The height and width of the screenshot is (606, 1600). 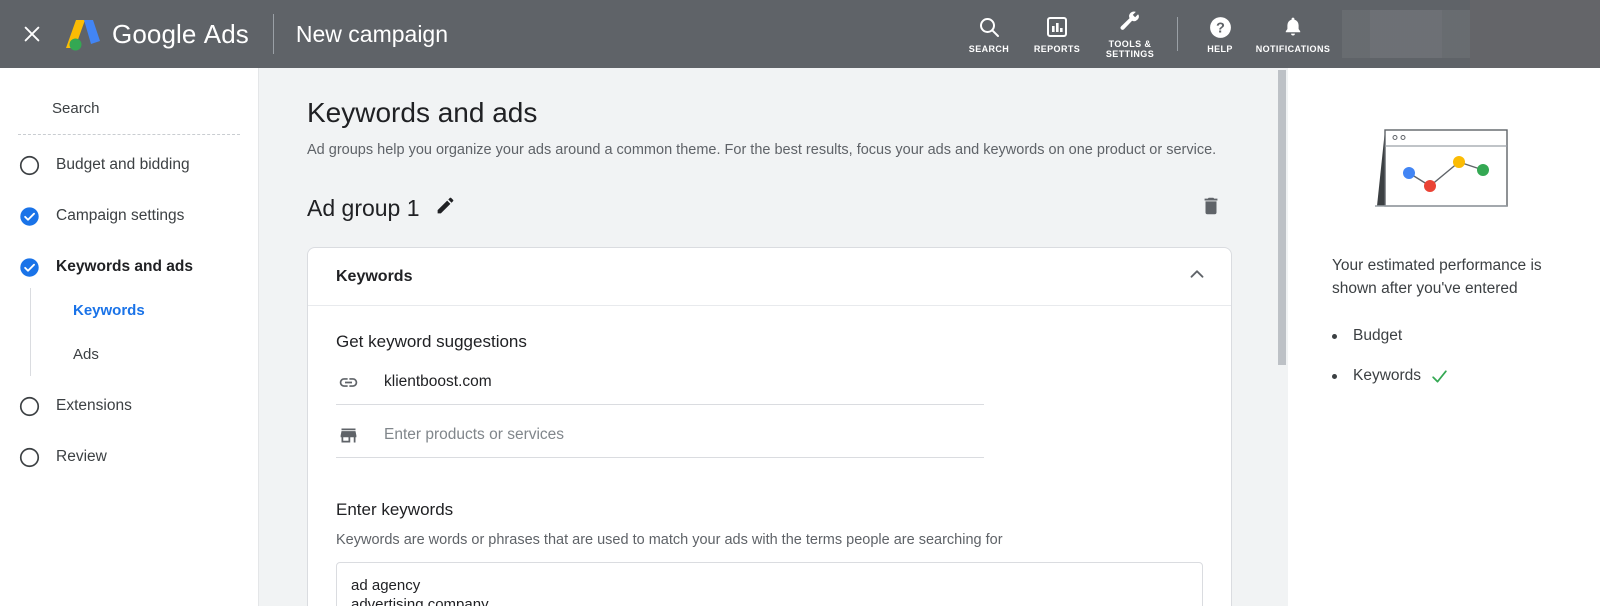 I want to click on ad-group-header: Ad group 1, so click(x=771, y=208).